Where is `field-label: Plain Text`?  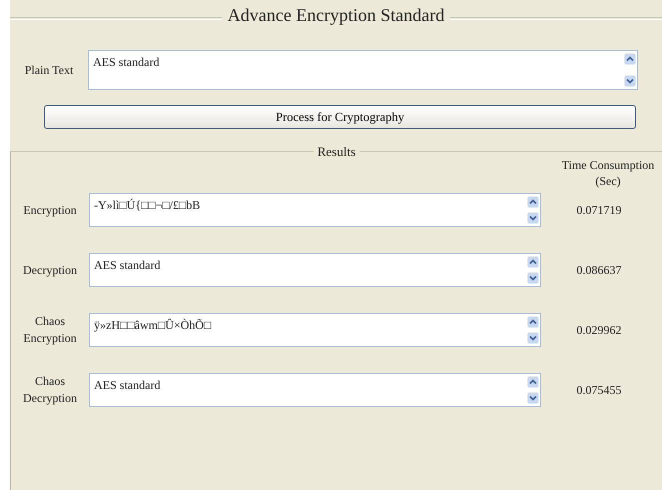
field-label: Plain Text is located at coordinates (49, 70).